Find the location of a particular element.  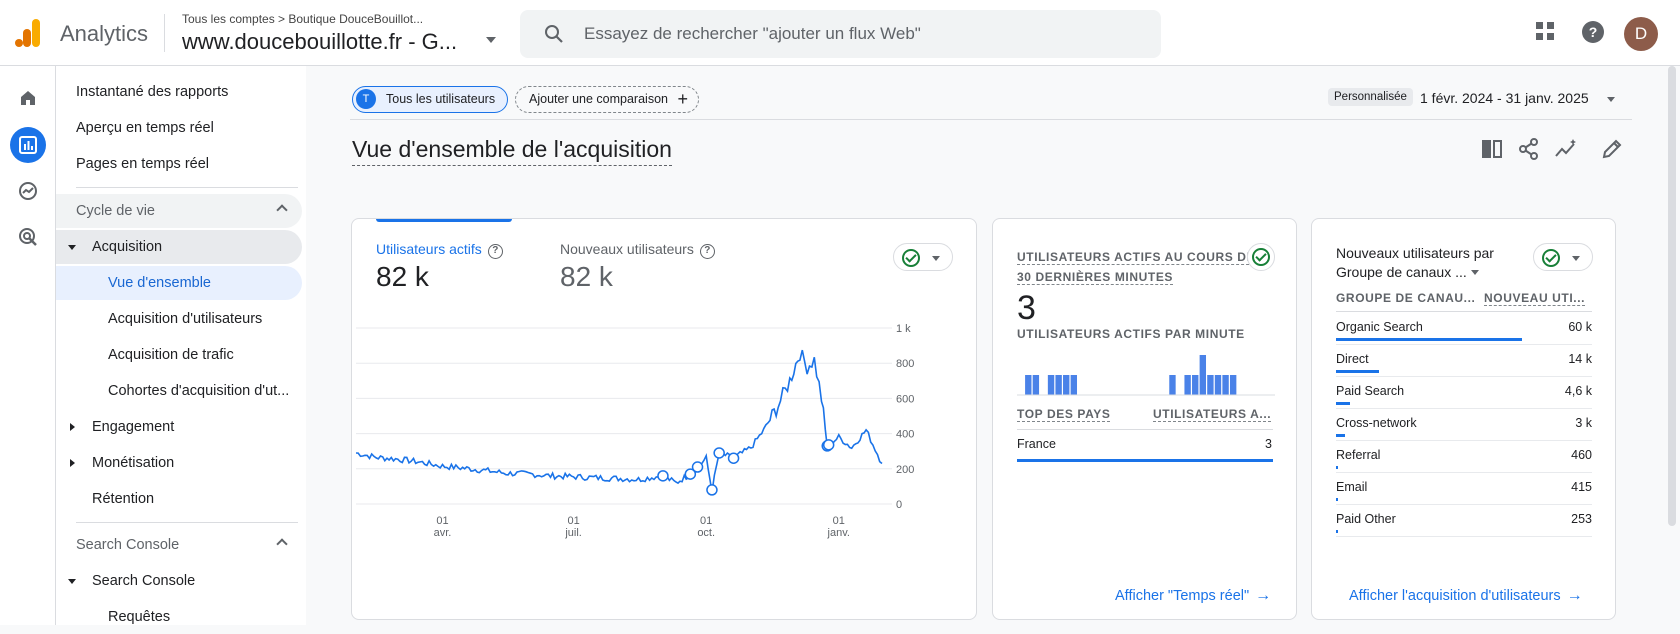

page-scrollbar is located at coordinates (1672, 296).